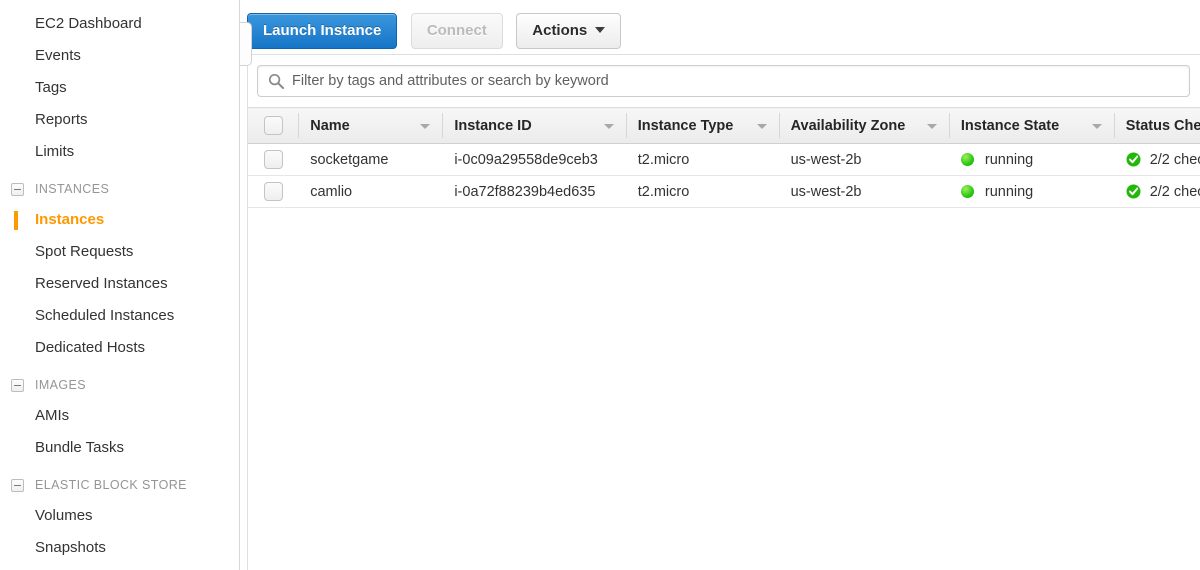  I want to click on sidebar-item-label: Volumes, so click(64, 515).